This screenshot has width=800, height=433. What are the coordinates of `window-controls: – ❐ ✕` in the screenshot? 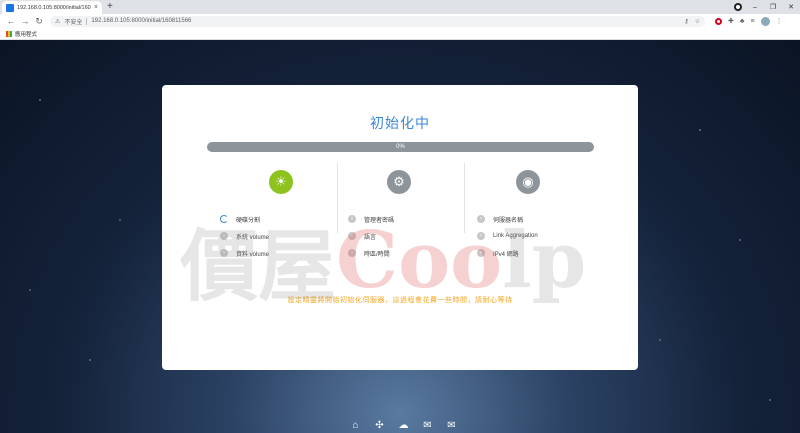 It's located at (767, 7).